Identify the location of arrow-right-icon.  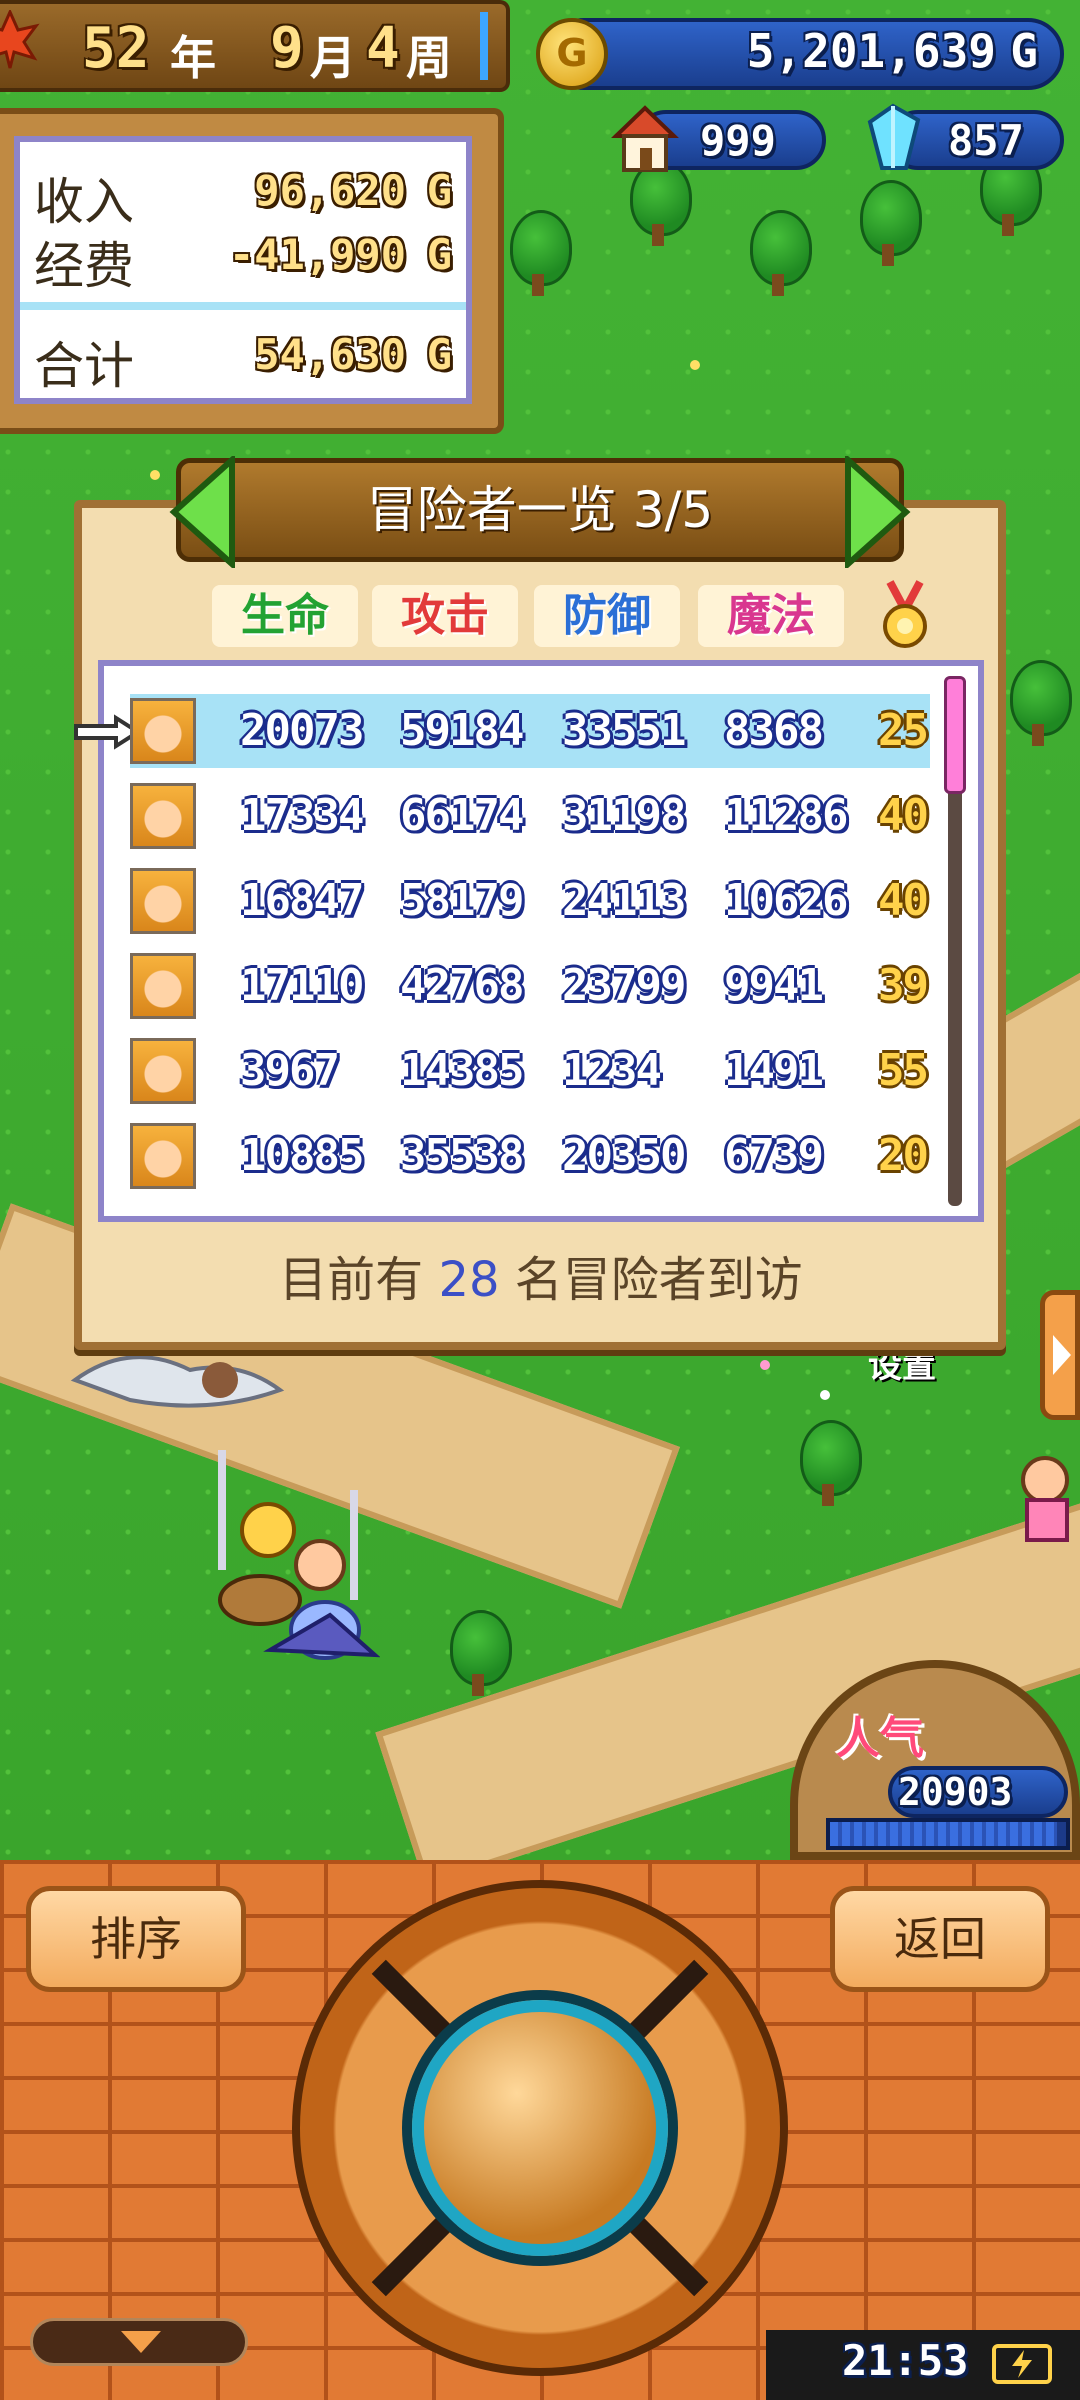
(878, 512).